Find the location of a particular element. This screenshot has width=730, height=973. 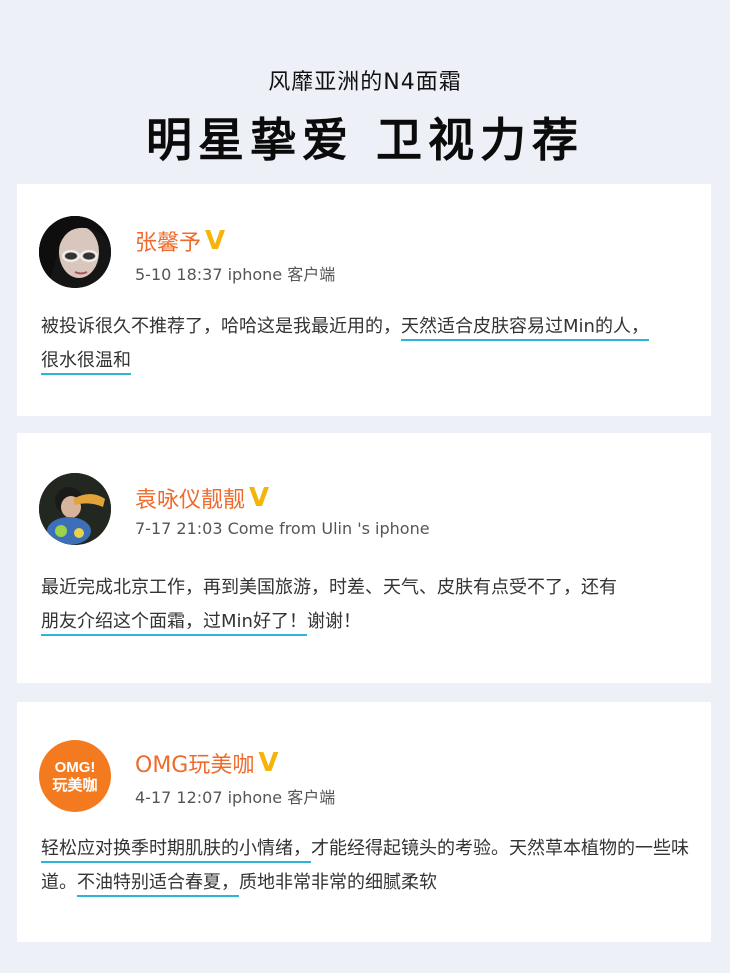

page-title: 明星挚爱 卫视力荐 is located at coordinates (364, 140).